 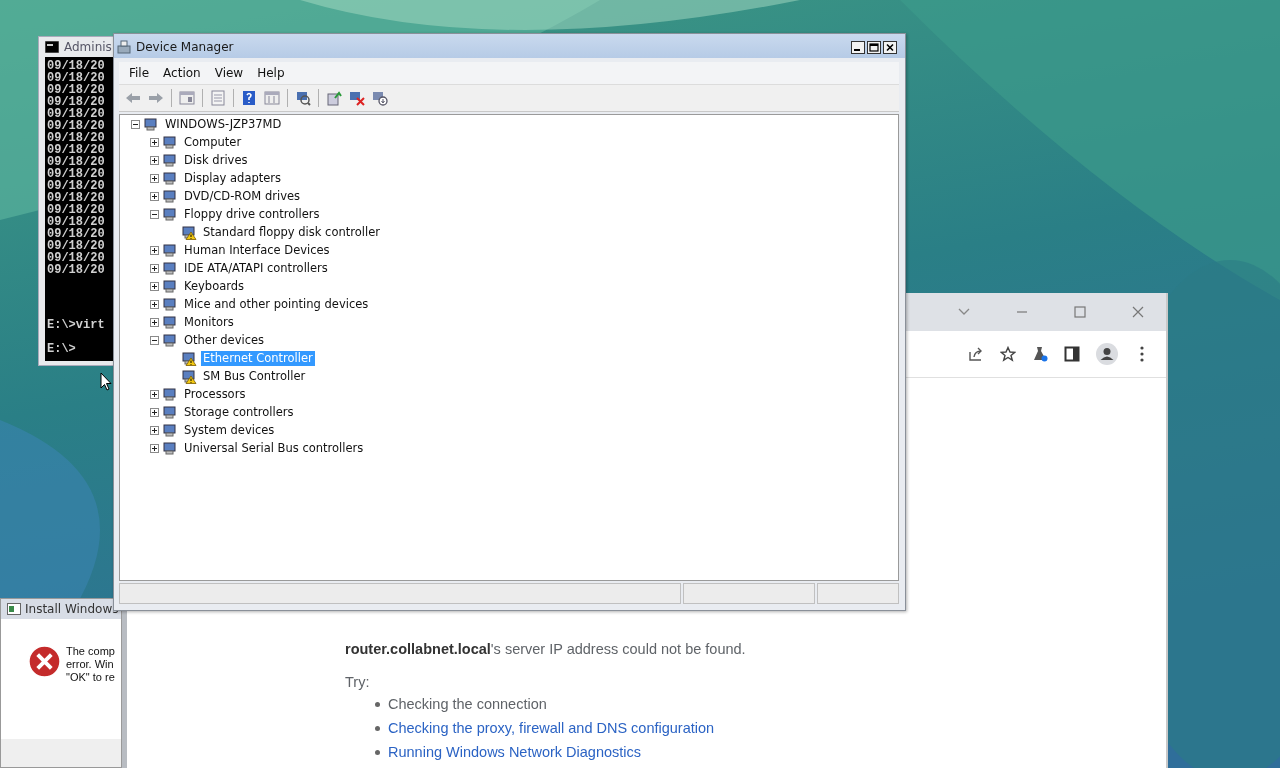 I want to click on tree-item: Standard floppy disk controller, so click(x=291, y=232).